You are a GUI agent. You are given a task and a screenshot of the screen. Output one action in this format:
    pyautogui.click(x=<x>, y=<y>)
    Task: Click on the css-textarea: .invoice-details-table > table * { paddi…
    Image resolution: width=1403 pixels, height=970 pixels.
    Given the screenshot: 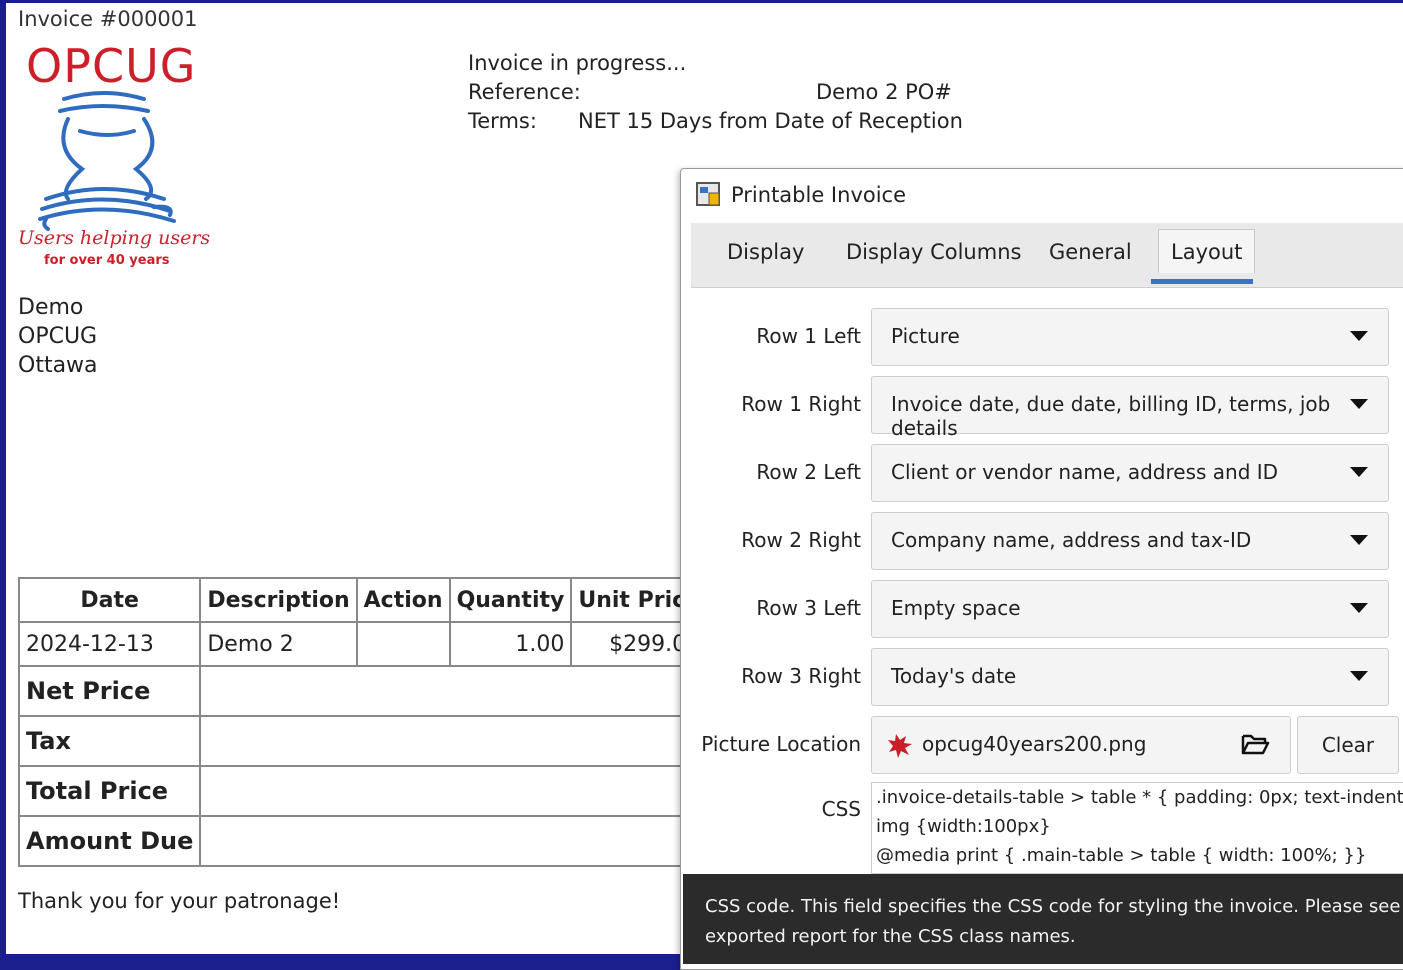 What is the action you would take?
    pyautogui.click(x=1137, y=828)
    